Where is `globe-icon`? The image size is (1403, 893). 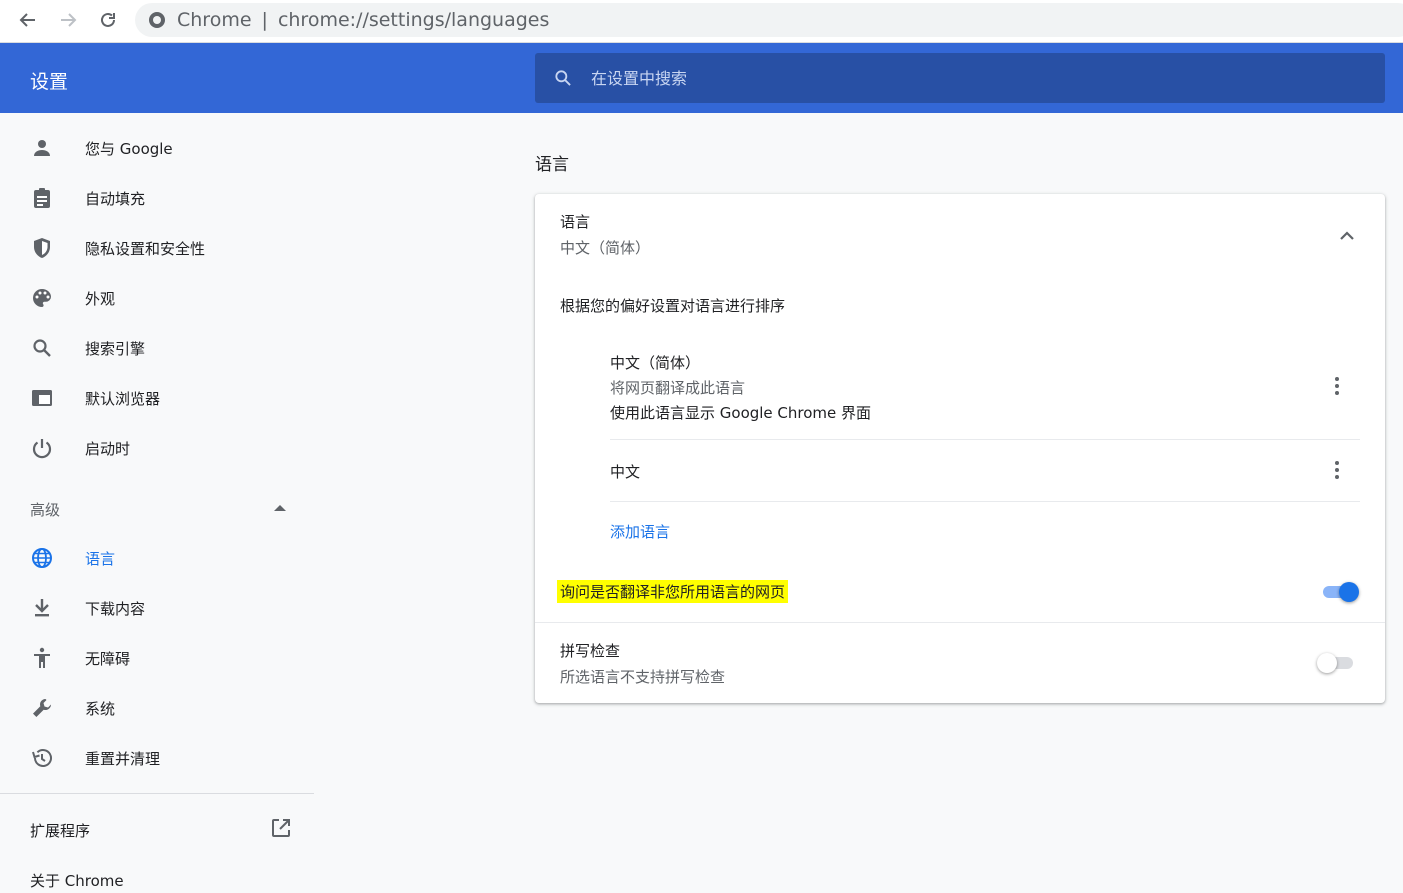 globe-icon is located at coordinates (42, 558).